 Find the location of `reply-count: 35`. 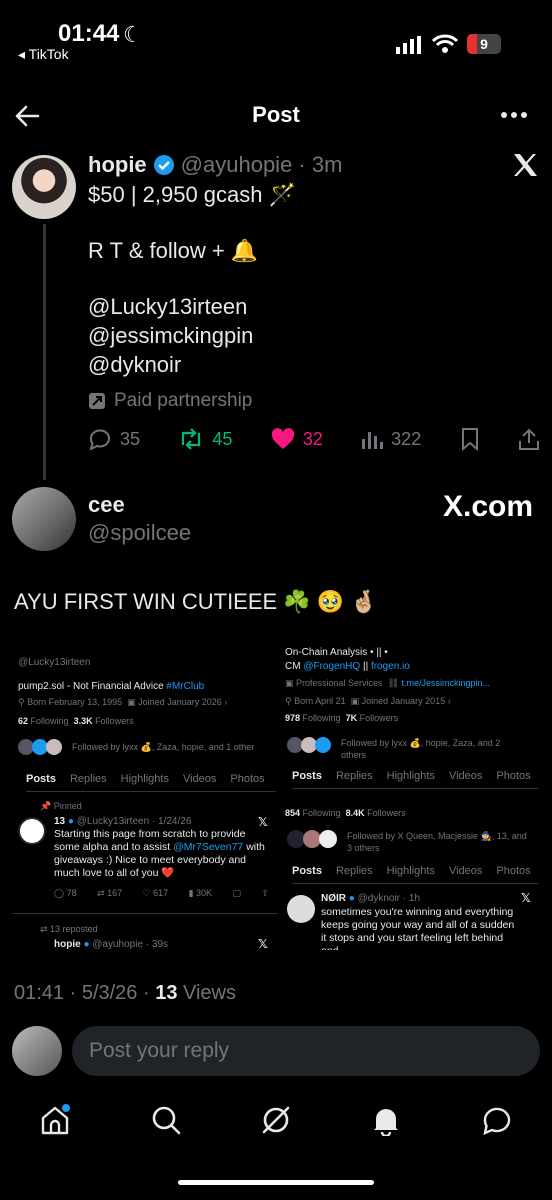

reply-count: 35 is located at coordinates (130, 438).